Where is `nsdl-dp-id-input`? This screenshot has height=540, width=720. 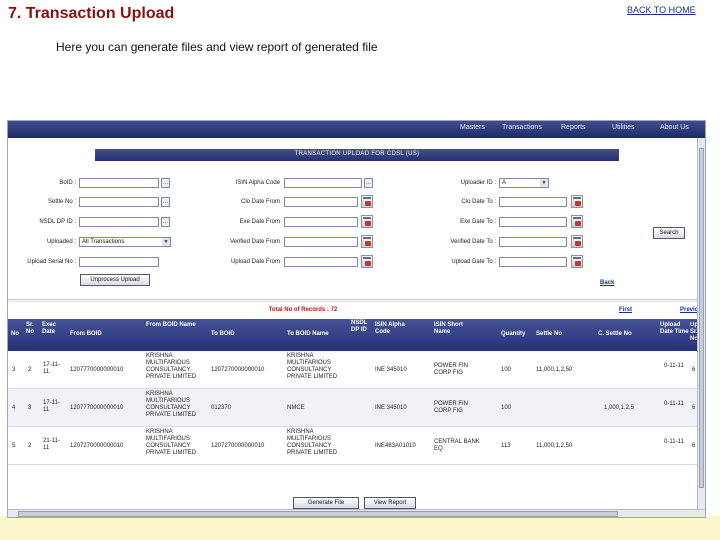 nsdl-dp-id-input is located at coordinates (119, 222).